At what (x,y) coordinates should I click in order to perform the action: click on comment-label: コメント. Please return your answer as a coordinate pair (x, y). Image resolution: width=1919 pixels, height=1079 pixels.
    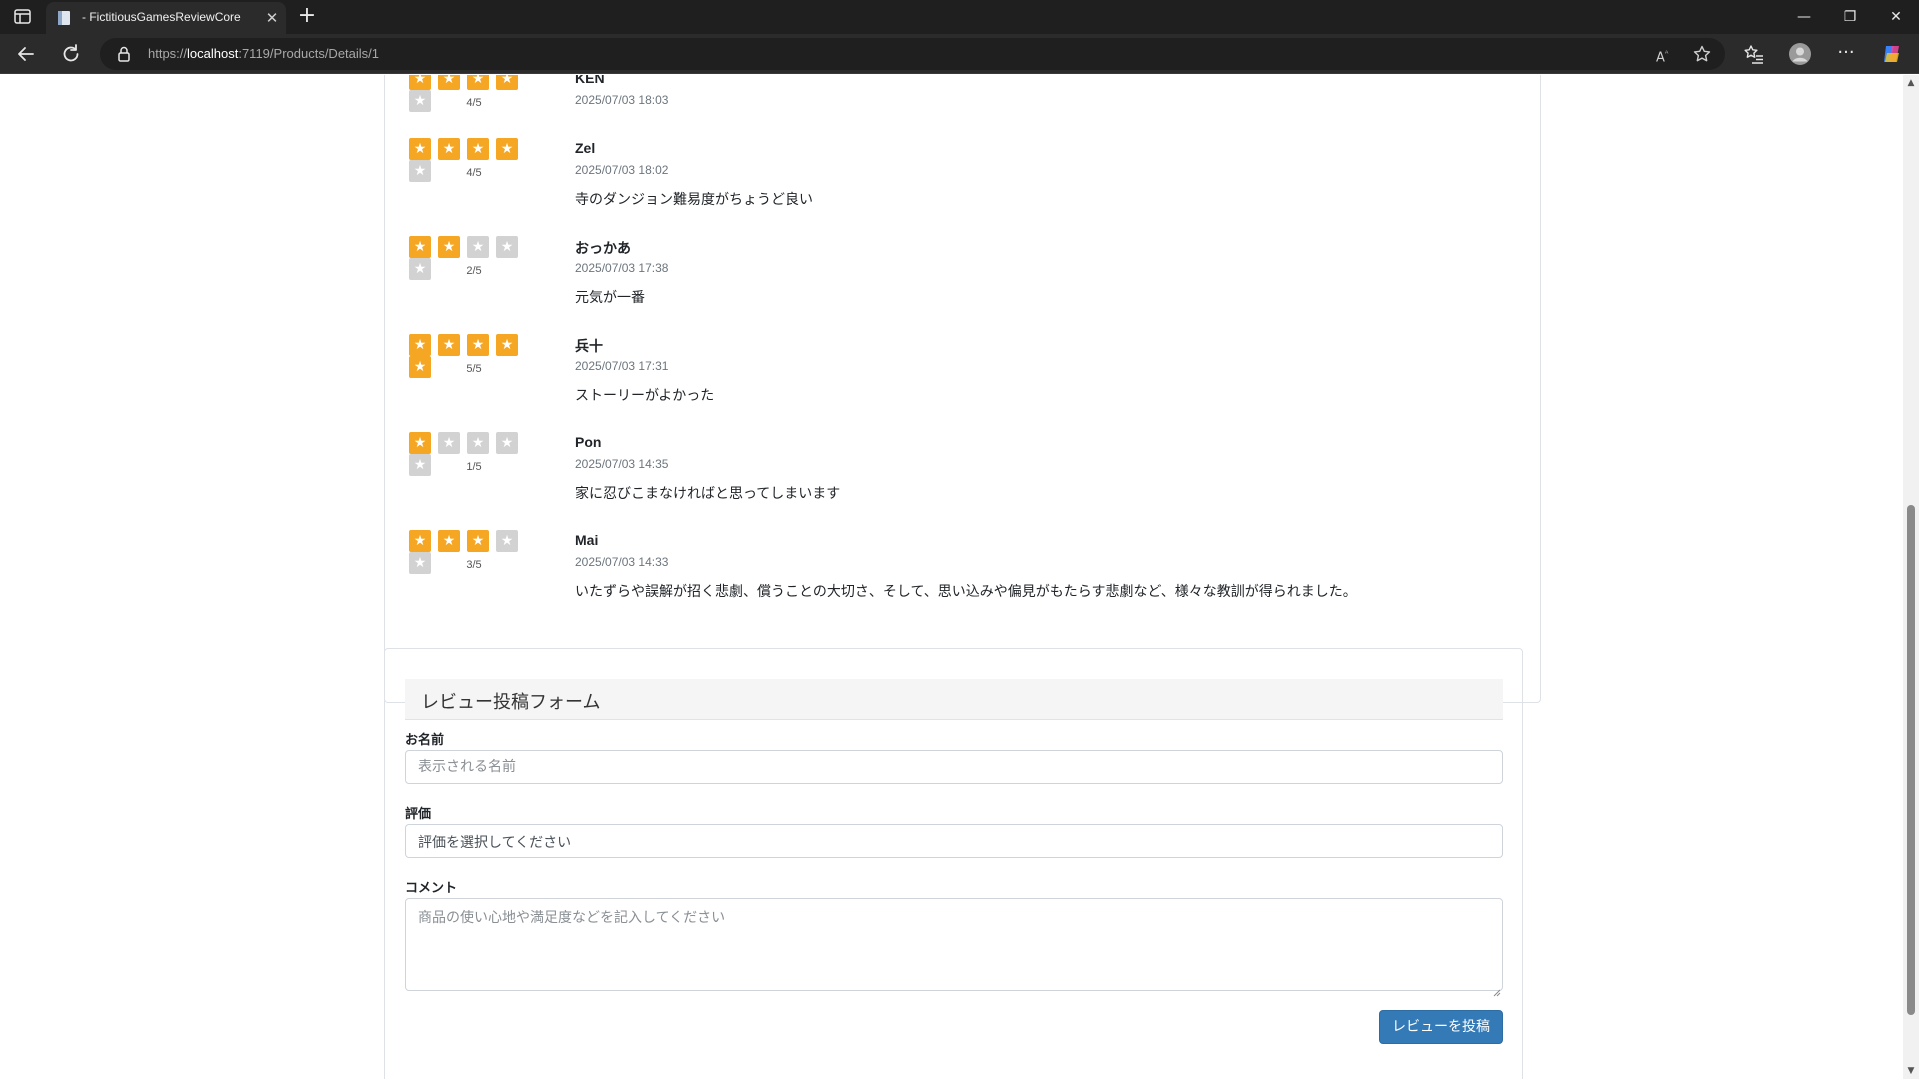
    Looking at the image, I should click on (431, 888).